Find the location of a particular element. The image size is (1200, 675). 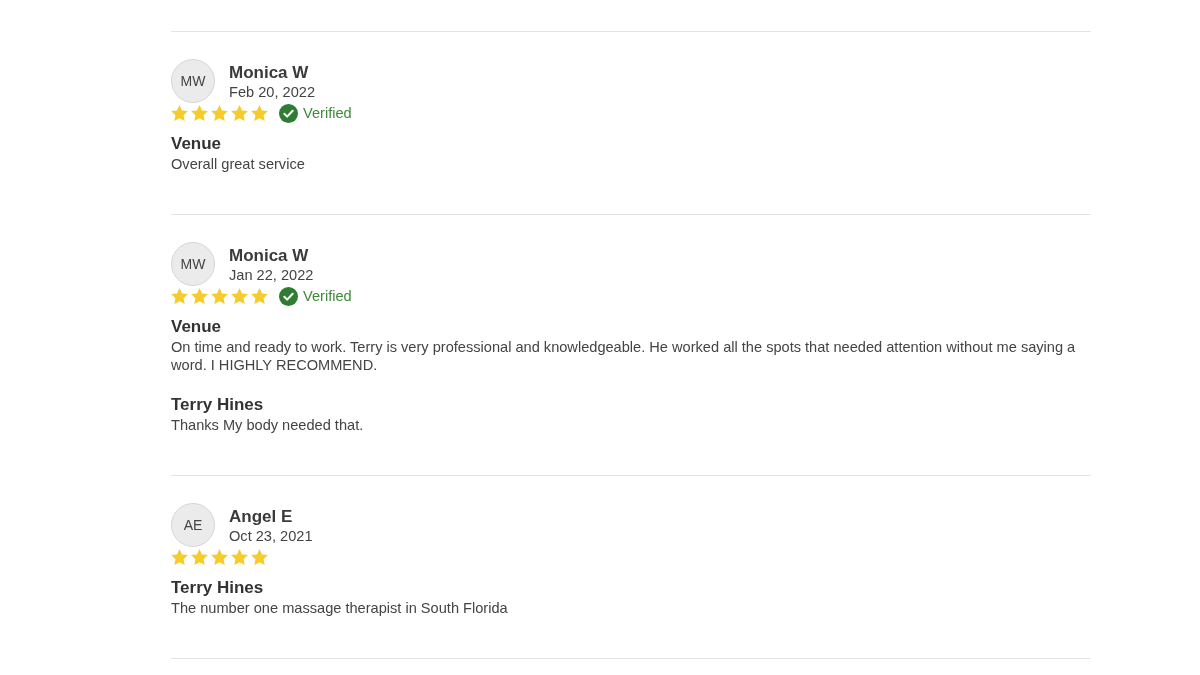

review-date: Feb 20, 2022 is located at coordinates (272, 92).